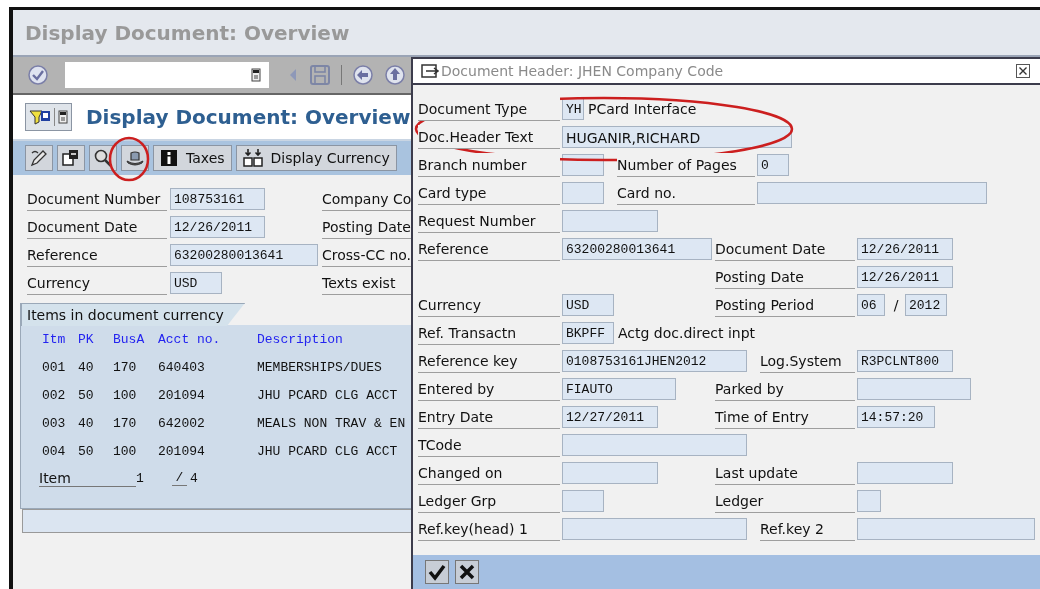  What do you see at coordinates (169, 158) in the screenshot?
I see `info-icon` at bounding box center [169, 158].